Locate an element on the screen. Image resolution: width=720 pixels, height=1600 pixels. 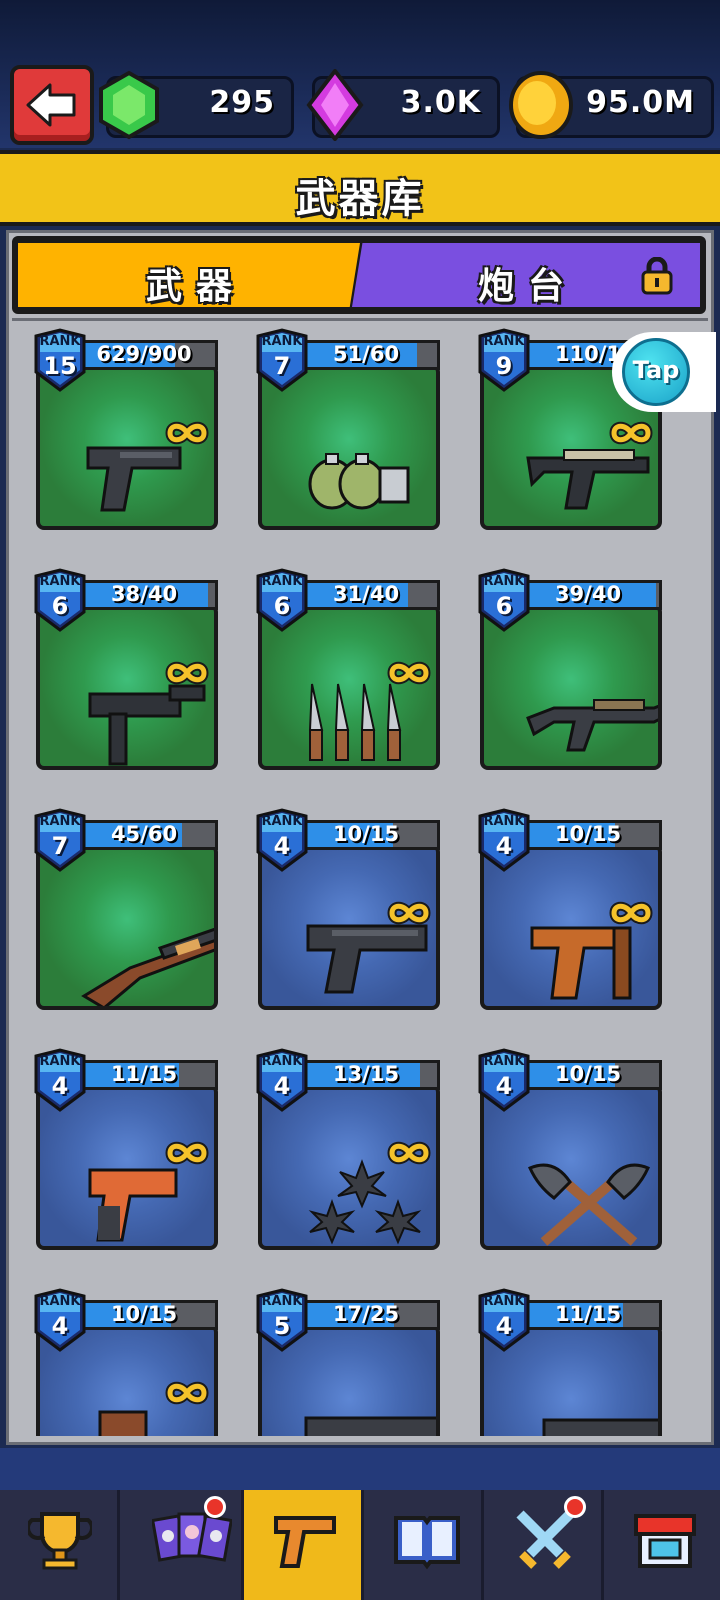
tab-weapons-label: 武器 is located at coordinates (196, 286).